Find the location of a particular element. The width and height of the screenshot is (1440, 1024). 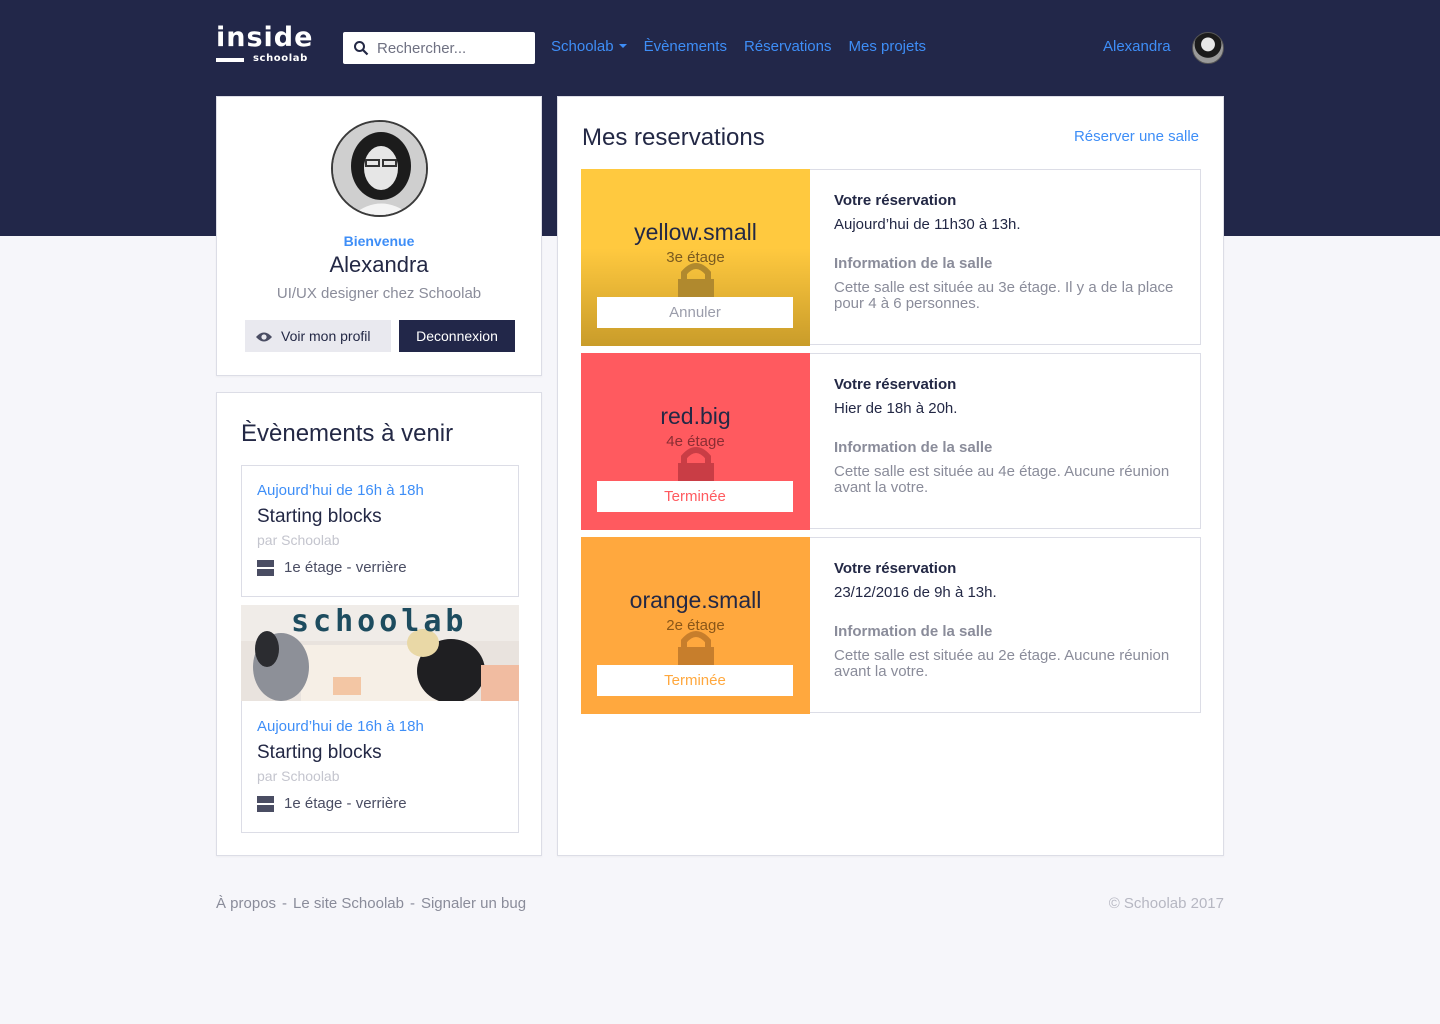

cancel-reservation-button: Annuler is located at coordinates (695, 312).